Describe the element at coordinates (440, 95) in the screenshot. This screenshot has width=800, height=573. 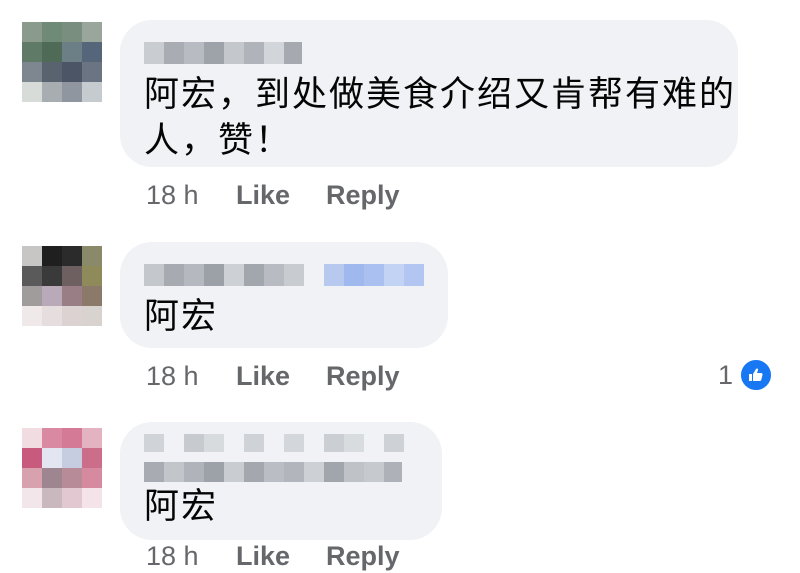
I see `comment-text: 阿宏，到处做美食介绍又肯帮有难的` at that location.